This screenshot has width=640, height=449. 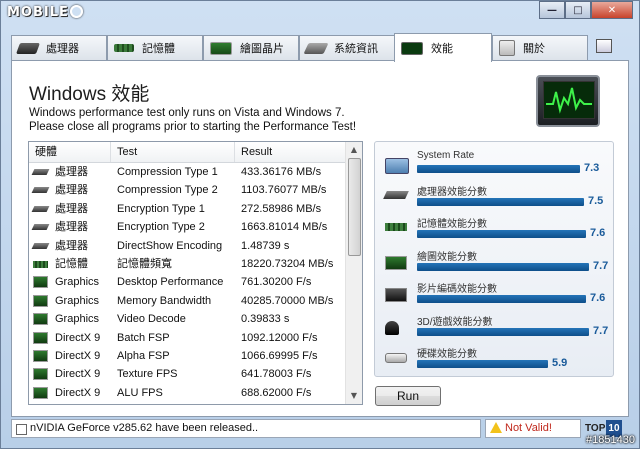 What do you see at coordinates (89, 94) in the screenshot?
I see `page-title: Windows 效能` at bounding box center [89, 94].